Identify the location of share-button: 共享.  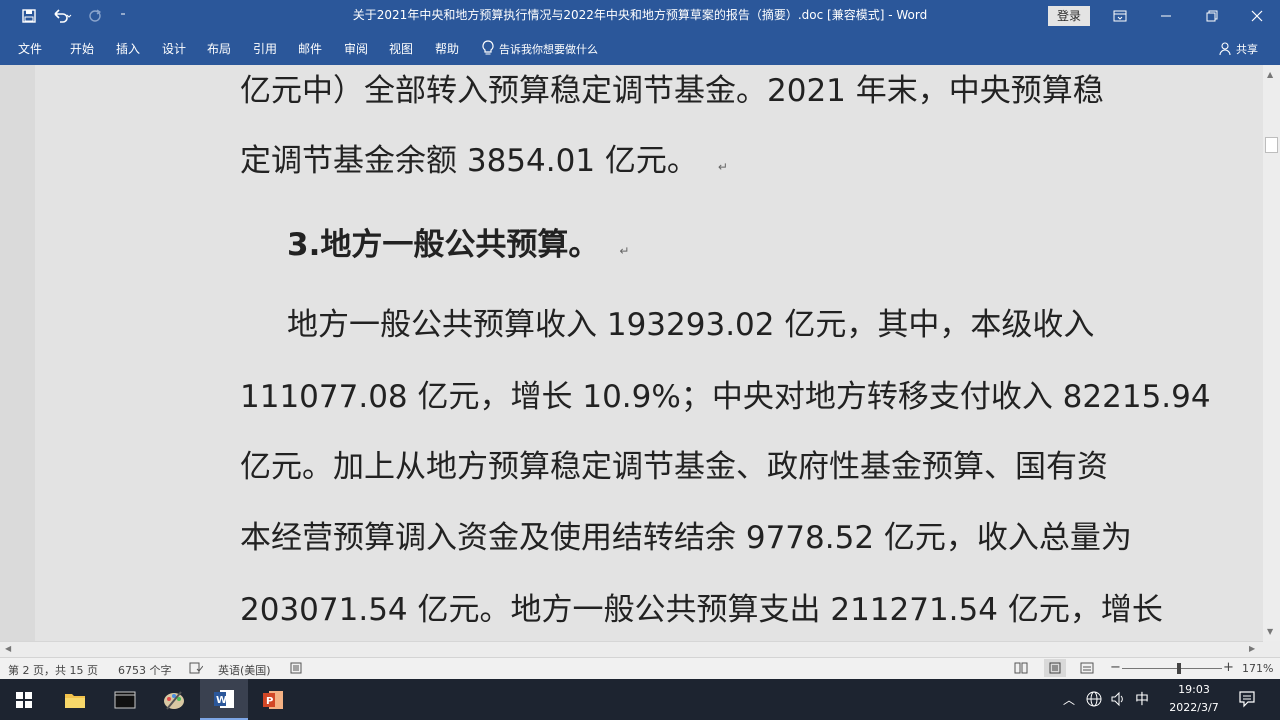
(1247, 49).